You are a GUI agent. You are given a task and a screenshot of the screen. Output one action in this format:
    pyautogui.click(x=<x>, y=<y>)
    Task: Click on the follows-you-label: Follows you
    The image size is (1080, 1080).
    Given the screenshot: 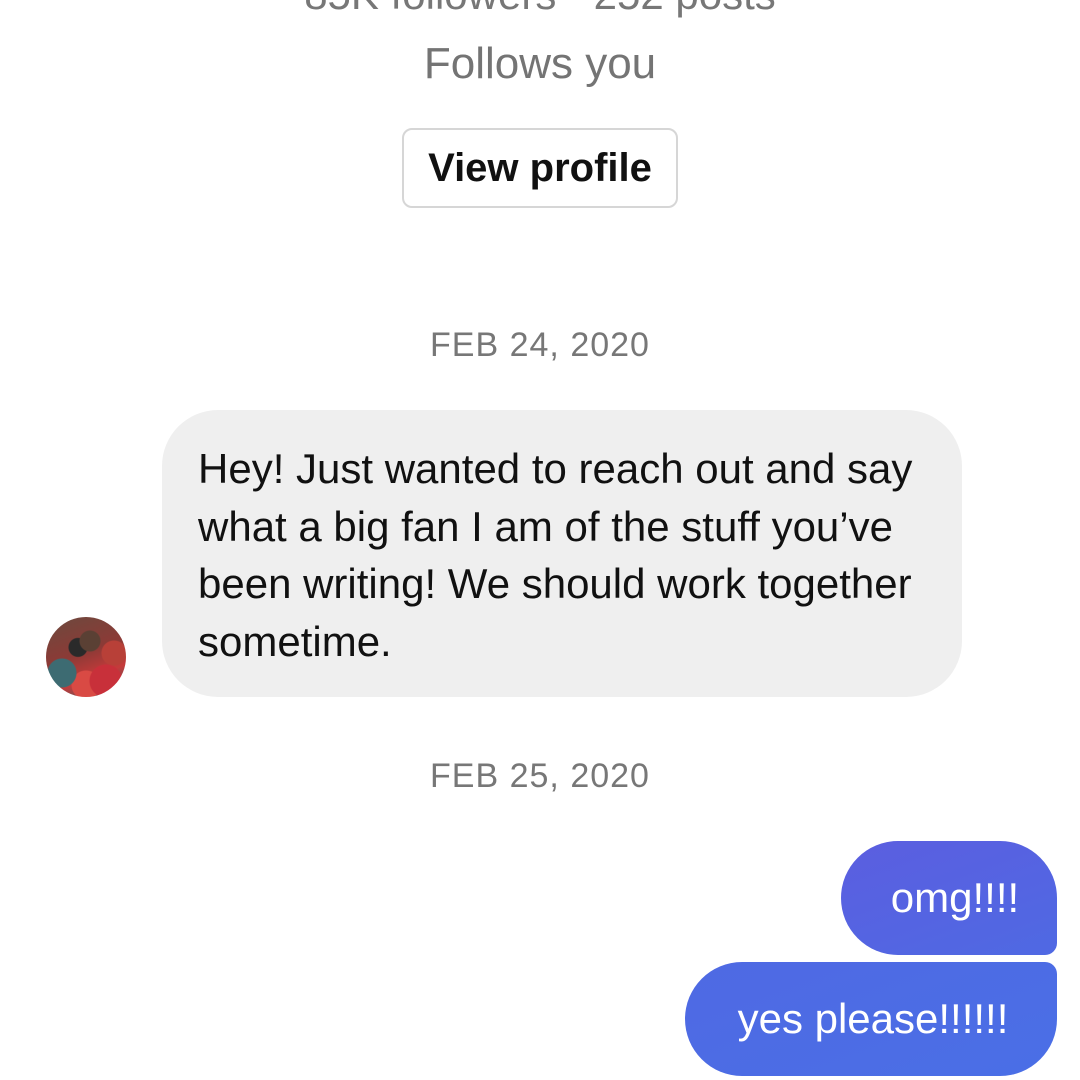 What is the action you would take?
    pyautogui.click(x=540, y=63)
    